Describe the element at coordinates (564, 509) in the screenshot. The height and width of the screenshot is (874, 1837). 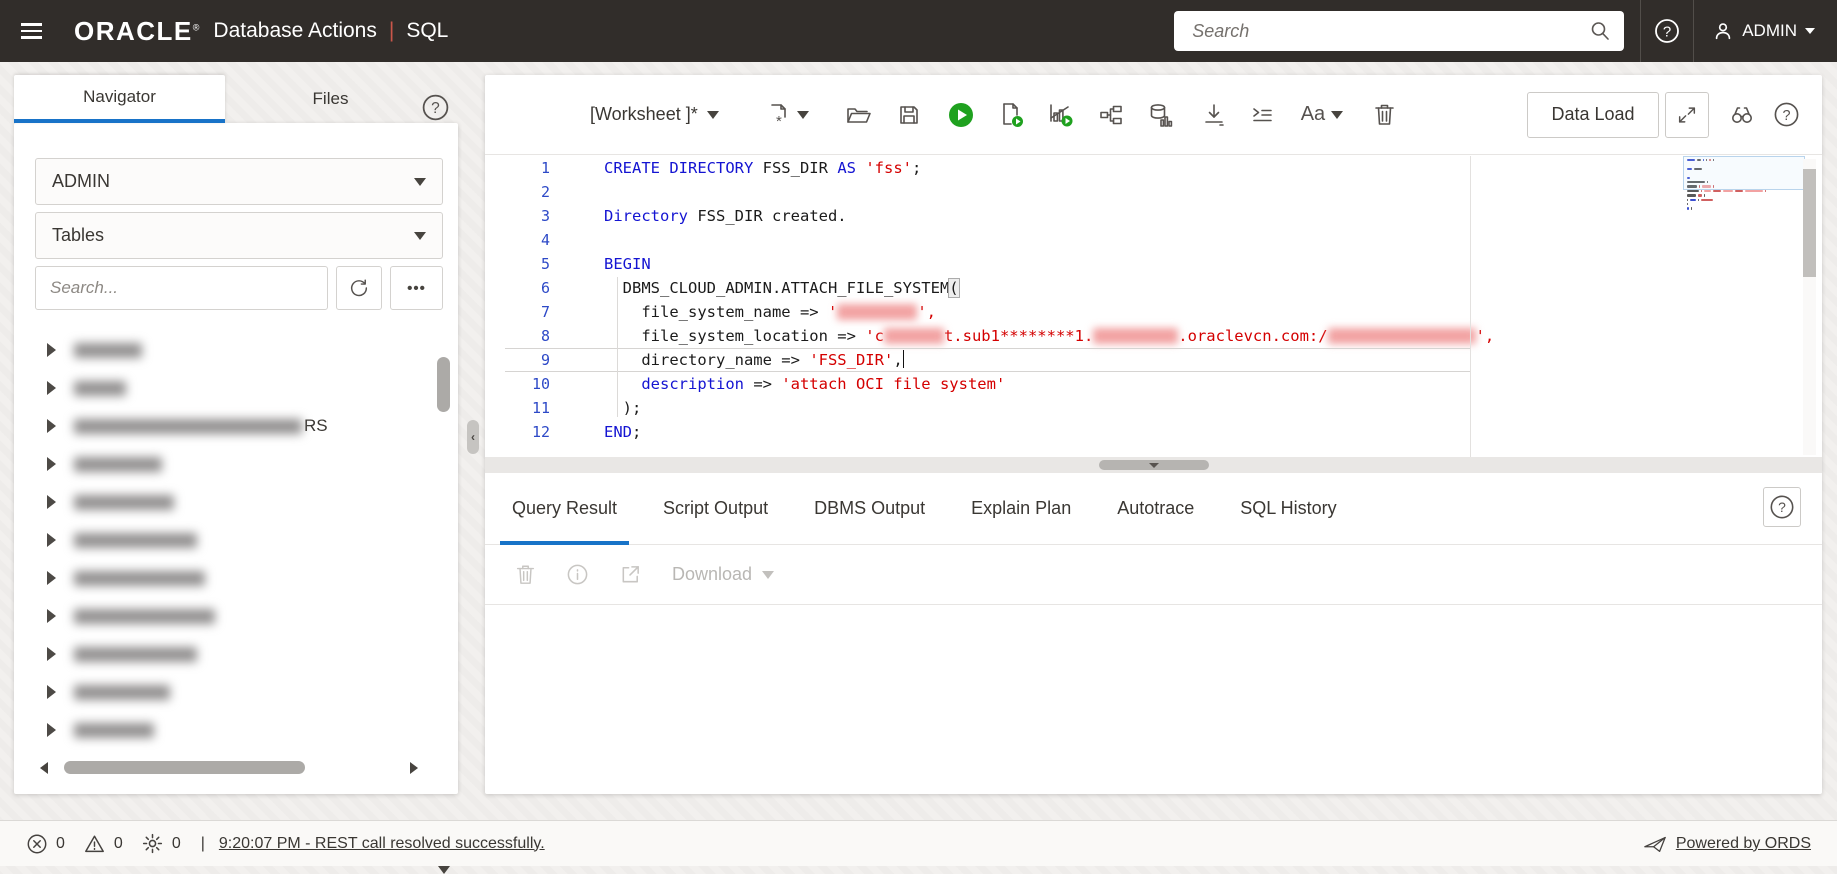
I see `tab-query-result: Query Result` at that location.